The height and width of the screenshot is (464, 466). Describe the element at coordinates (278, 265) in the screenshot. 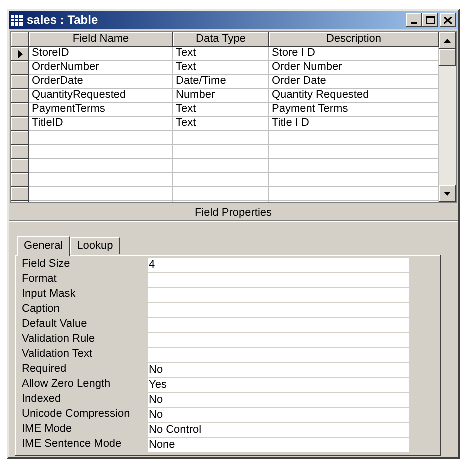

I see `property-field: 4` at that location.